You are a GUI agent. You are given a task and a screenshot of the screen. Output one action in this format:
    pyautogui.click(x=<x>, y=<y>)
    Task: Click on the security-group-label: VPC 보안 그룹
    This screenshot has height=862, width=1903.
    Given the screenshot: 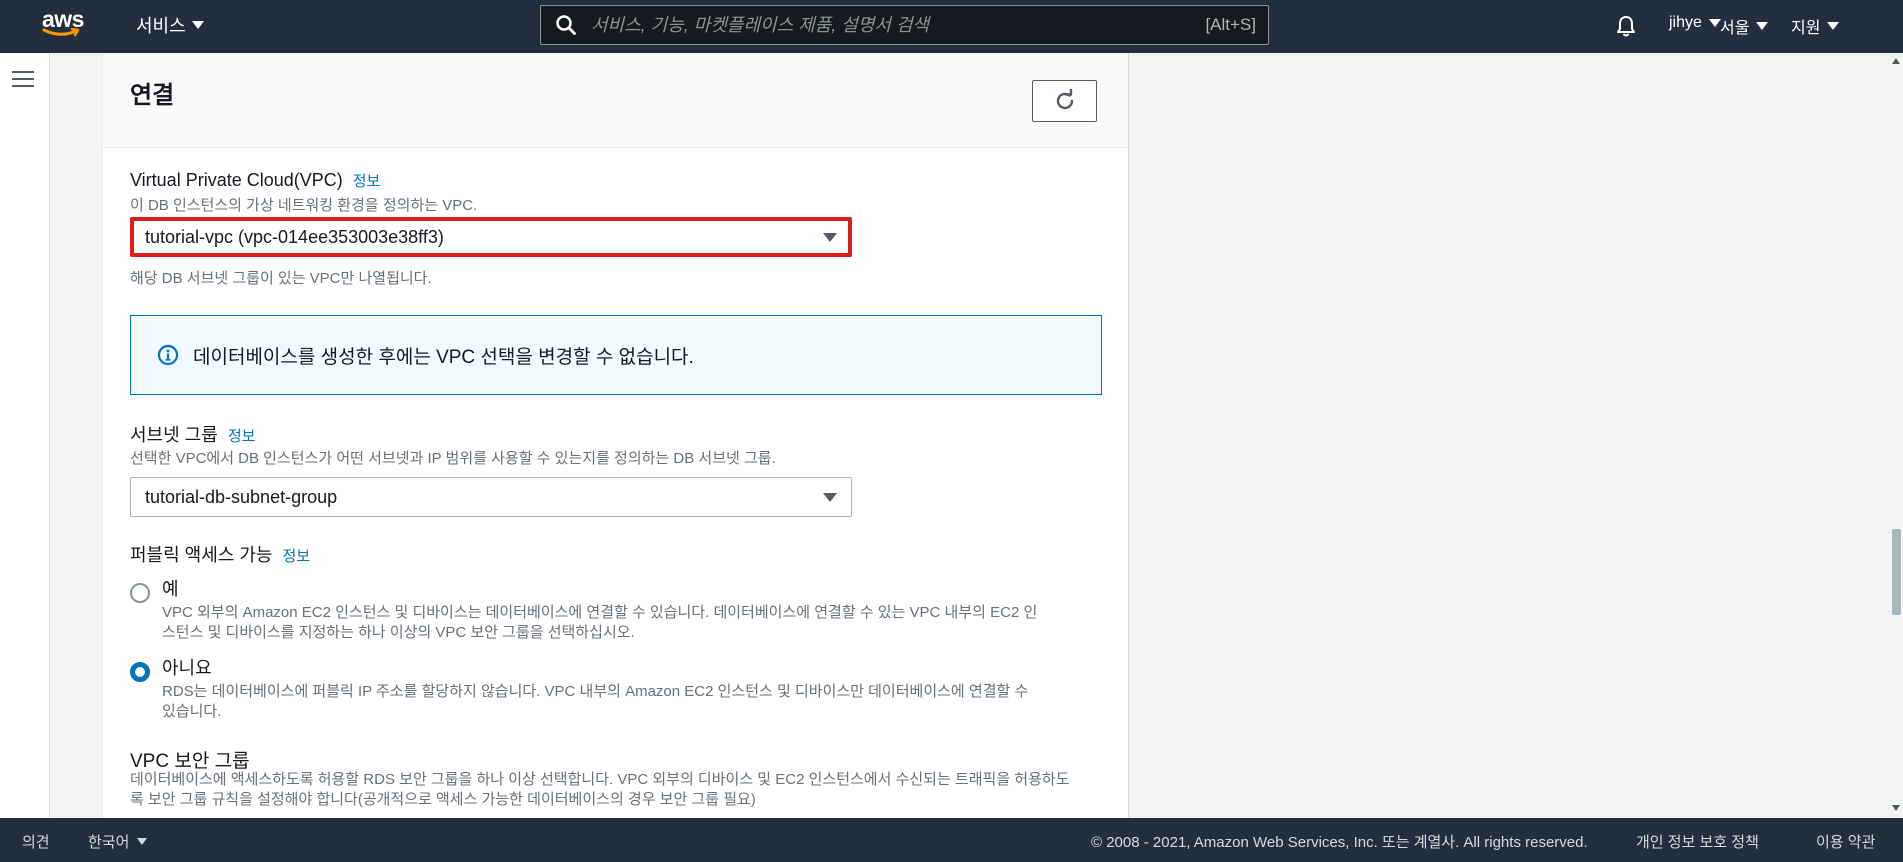 What is the action you would take?
    pyautogui.click(x=190, y=761)
    